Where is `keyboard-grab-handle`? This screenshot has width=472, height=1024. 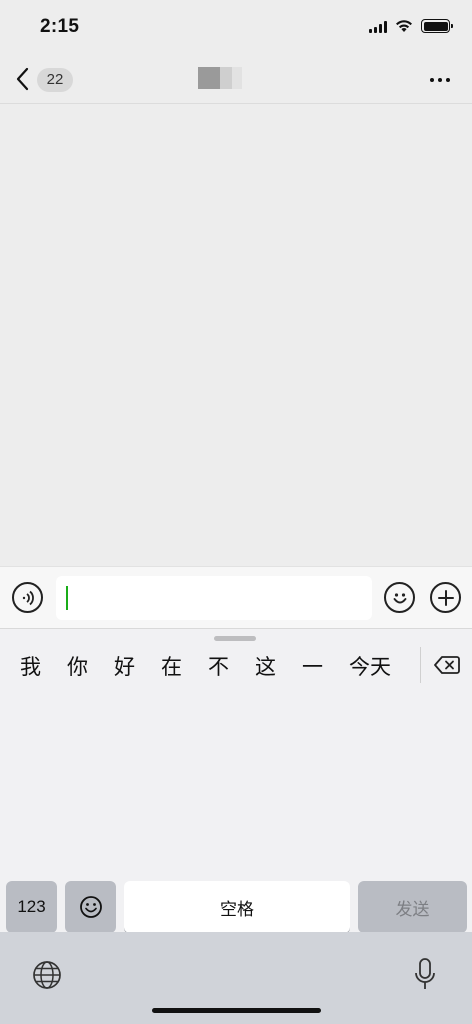 keyboard-grab-handle is located at coordinates (235, 638).